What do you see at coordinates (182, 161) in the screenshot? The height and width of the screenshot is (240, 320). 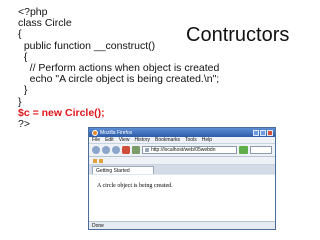 I see `bookmarks-toolbar` at bounding box center [182, 161].